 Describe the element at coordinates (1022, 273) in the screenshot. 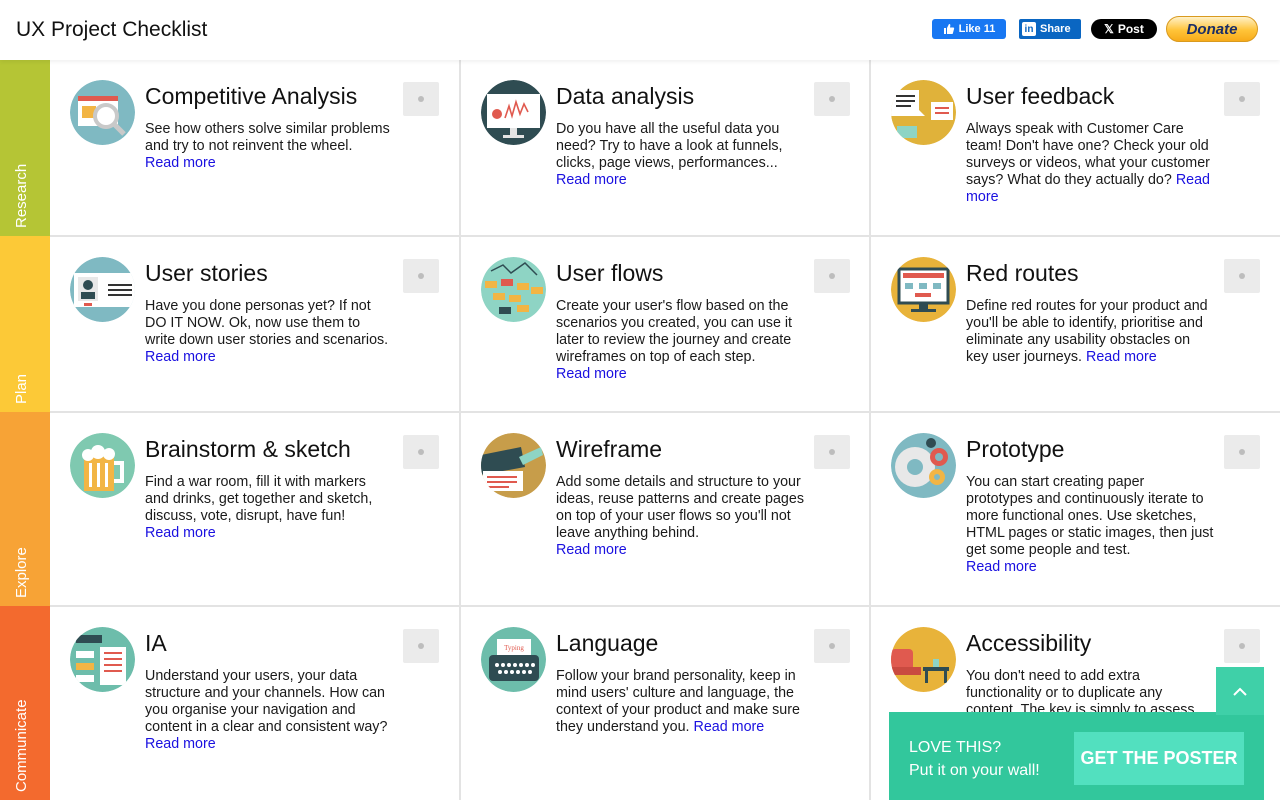

I see `card-title: Red routes` at that location.